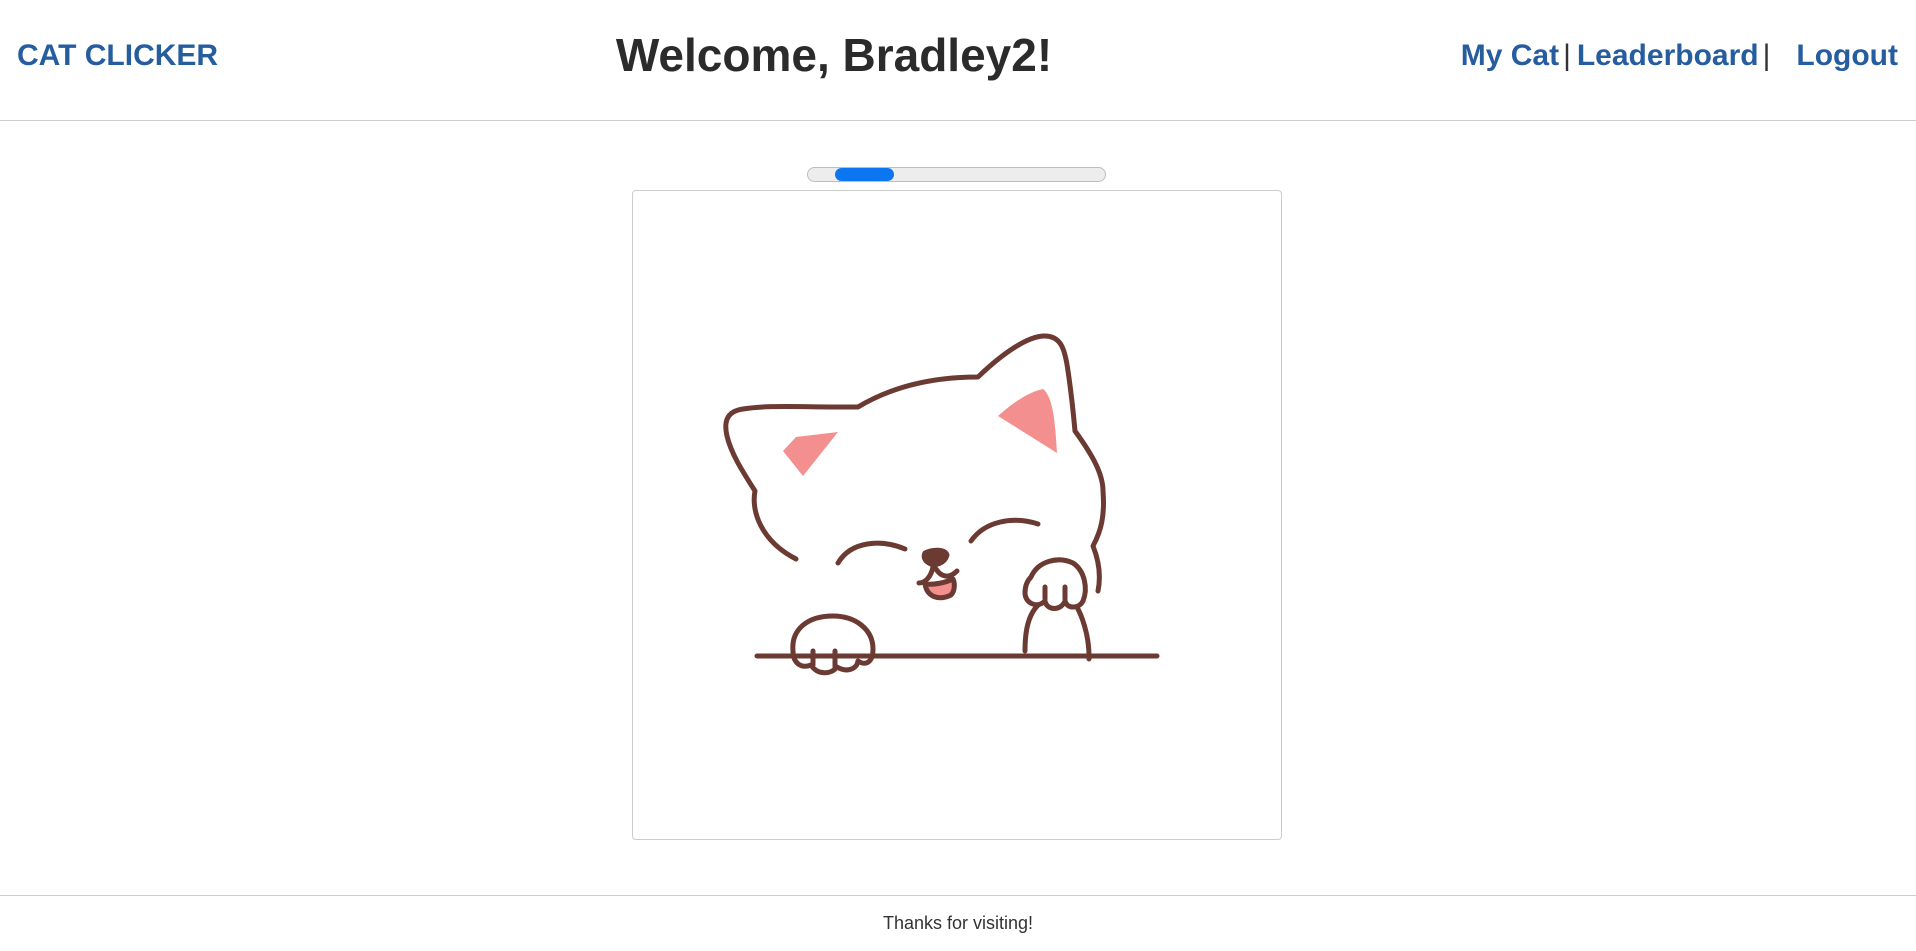 This screenshot has width=1916, height=951. What do you see at coordinates (1668, 55) in the screenshot?
I see `nav-leaderboard-link: Leaderboard` at bounding box center [1668, 55].